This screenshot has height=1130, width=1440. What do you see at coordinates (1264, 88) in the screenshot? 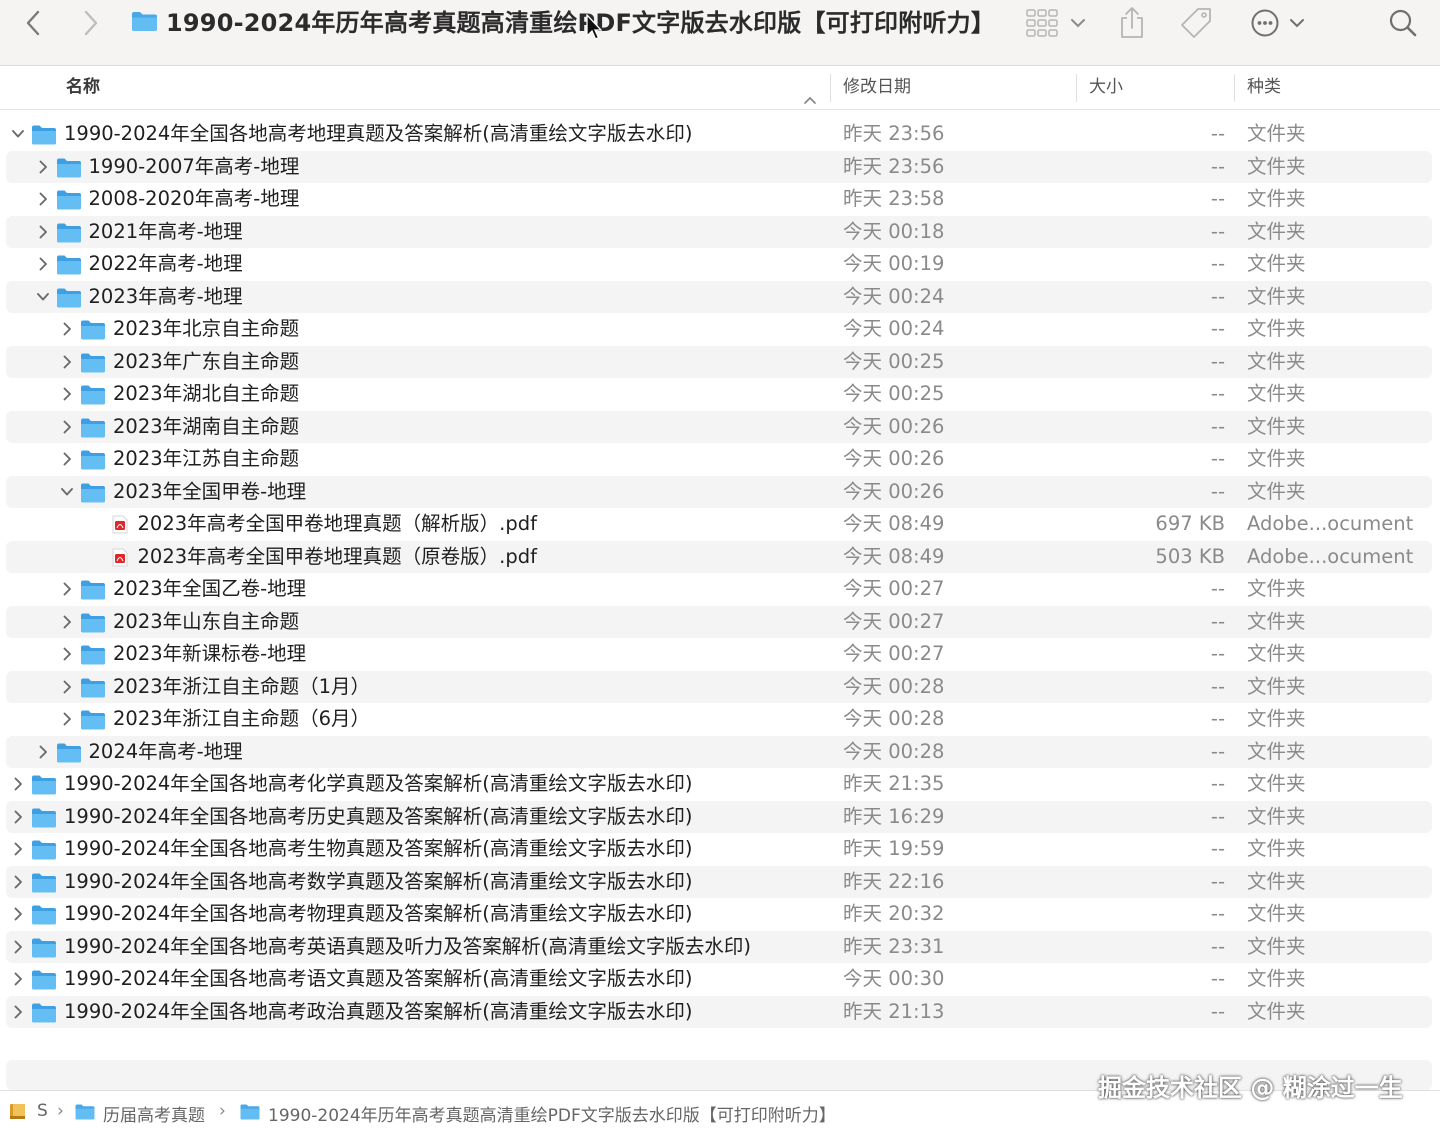
I see `column-kind-header: 种类` at bounding box center [1264, 88].